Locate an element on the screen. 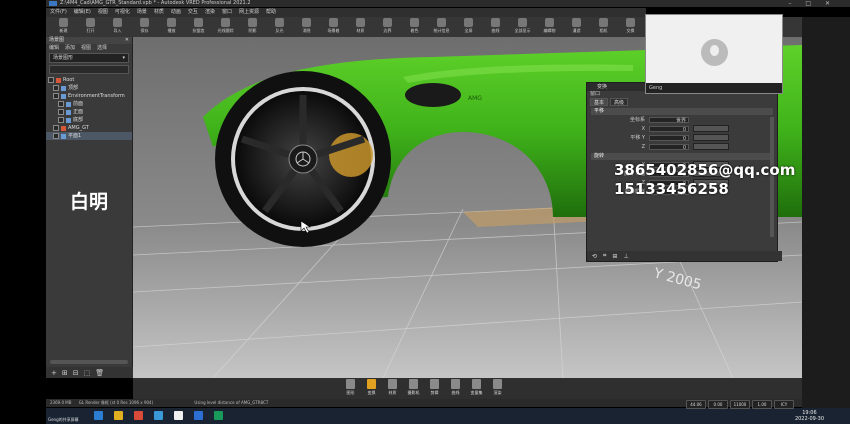 This screenshot has height=424, width=850. scenegraph-tool-icon: ⬚ is located at coordinates (87, 373).